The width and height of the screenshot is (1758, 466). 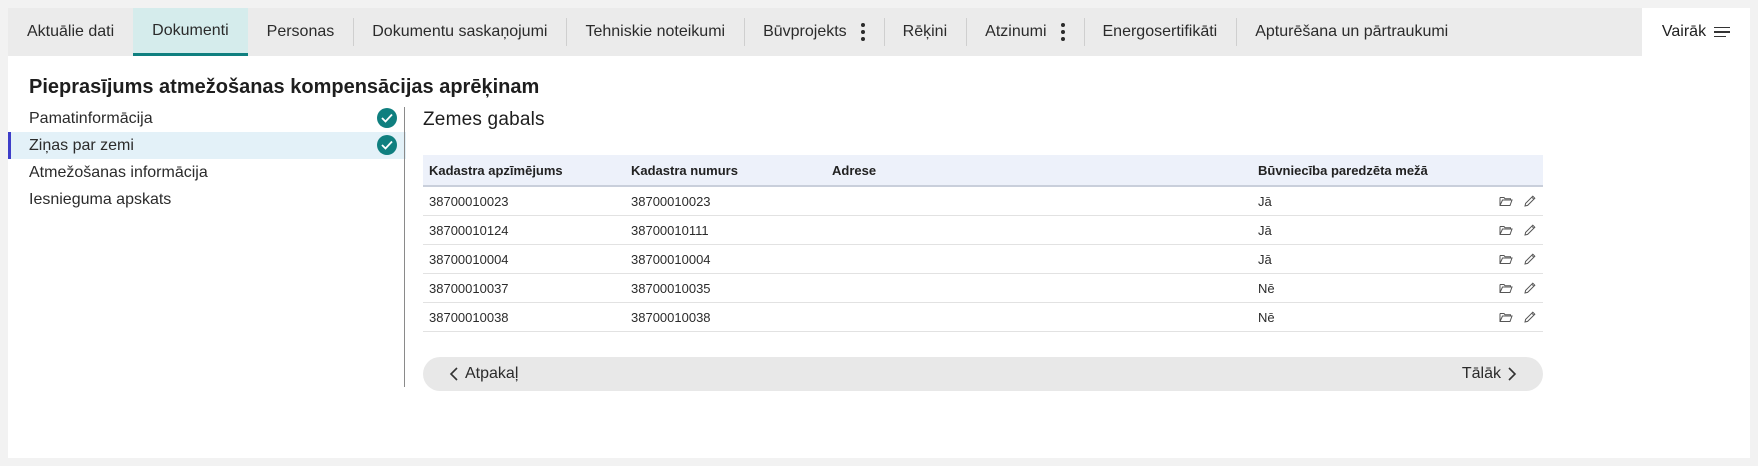 What do you see at coordinates (983, 374) in the screenshot?
I see `step-pager: Atpakaļ Tālāk` at bounding box center [983, 374].